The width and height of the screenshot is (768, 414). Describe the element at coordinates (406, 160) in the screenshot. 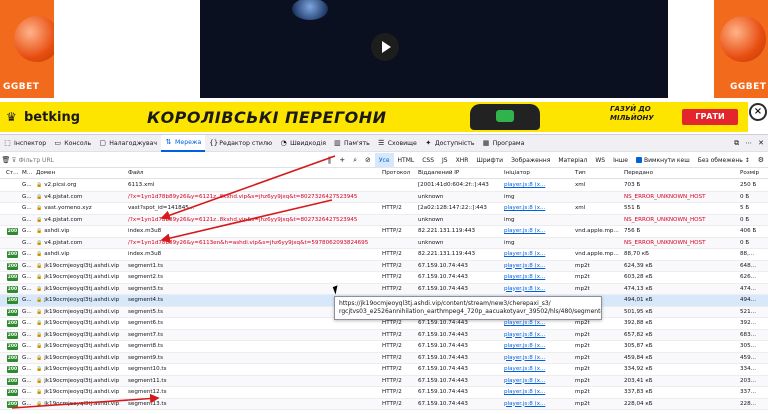

I see `filter-html: HTML` at that location.